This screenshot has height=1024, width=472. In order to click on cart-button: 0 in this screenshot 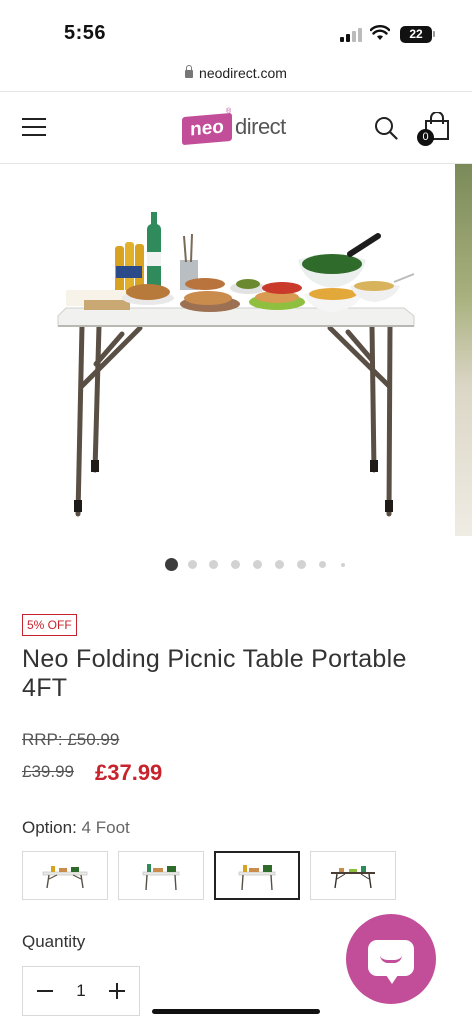, I will do `click(434, 129)`.